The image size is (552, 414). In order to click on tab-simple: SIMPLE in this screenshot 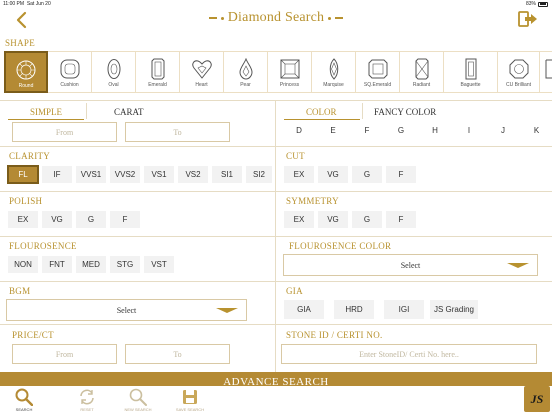, I will do `click(46, 112)`.